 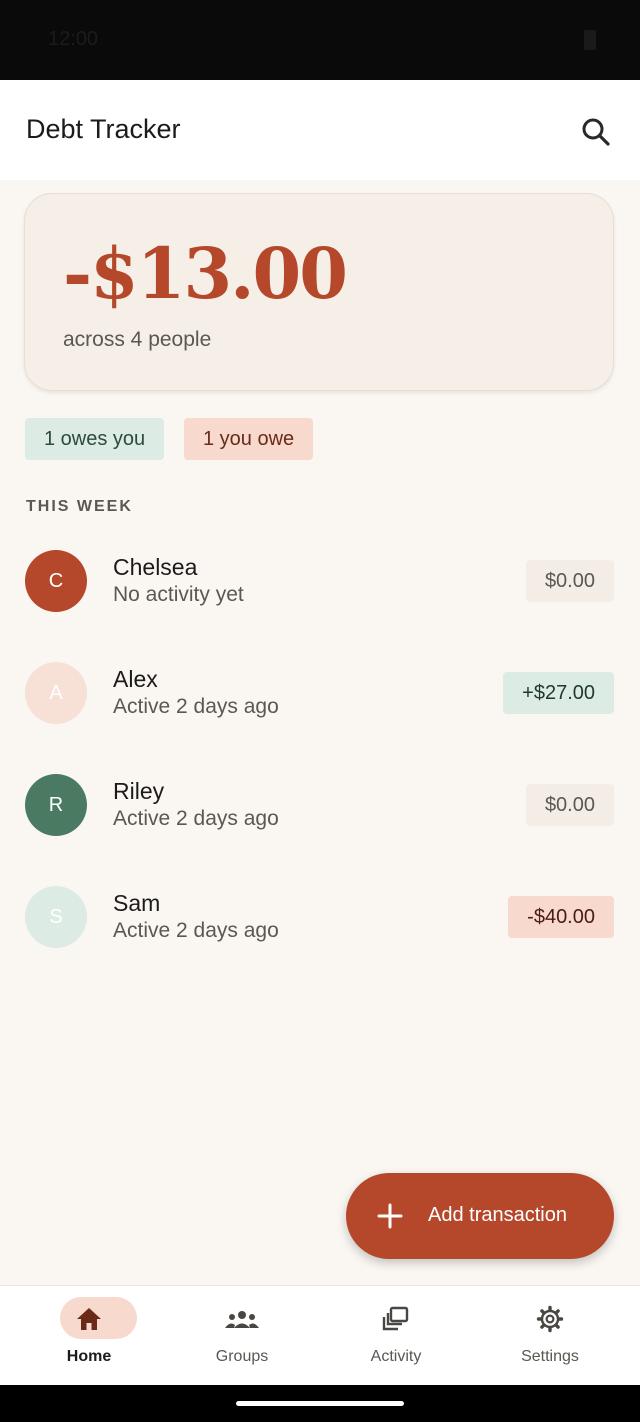 What do you see at coordinates (320, 830) in the screenshot?
I see `person-row-riley: R Riley Active 2 days ago $0.00` at bounding box center [320, 830].